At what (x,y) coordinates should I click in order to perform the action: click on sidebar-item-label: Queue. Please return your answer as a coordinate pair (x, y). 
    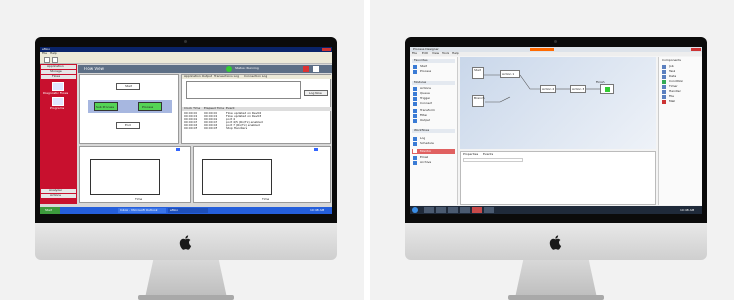
    Looking at the image, I should click on (425, 93).